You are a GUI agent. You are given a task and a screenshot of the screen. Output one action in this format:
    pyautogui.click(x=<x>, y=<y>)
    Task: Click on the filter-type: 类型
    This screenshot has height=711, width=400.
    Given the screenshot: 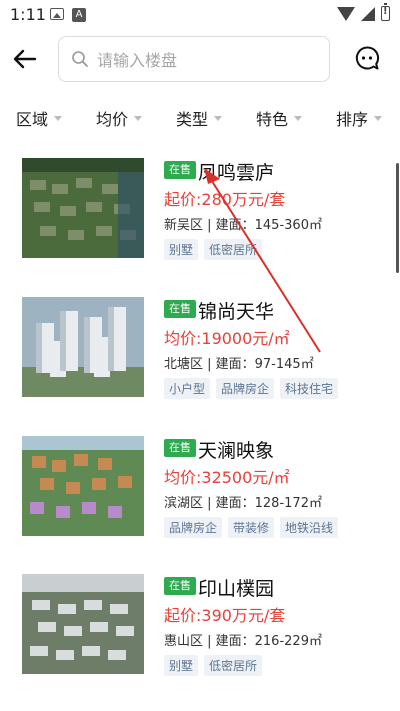 What is the action you would take?
    pyautogui.click(x=199, y=118)
    